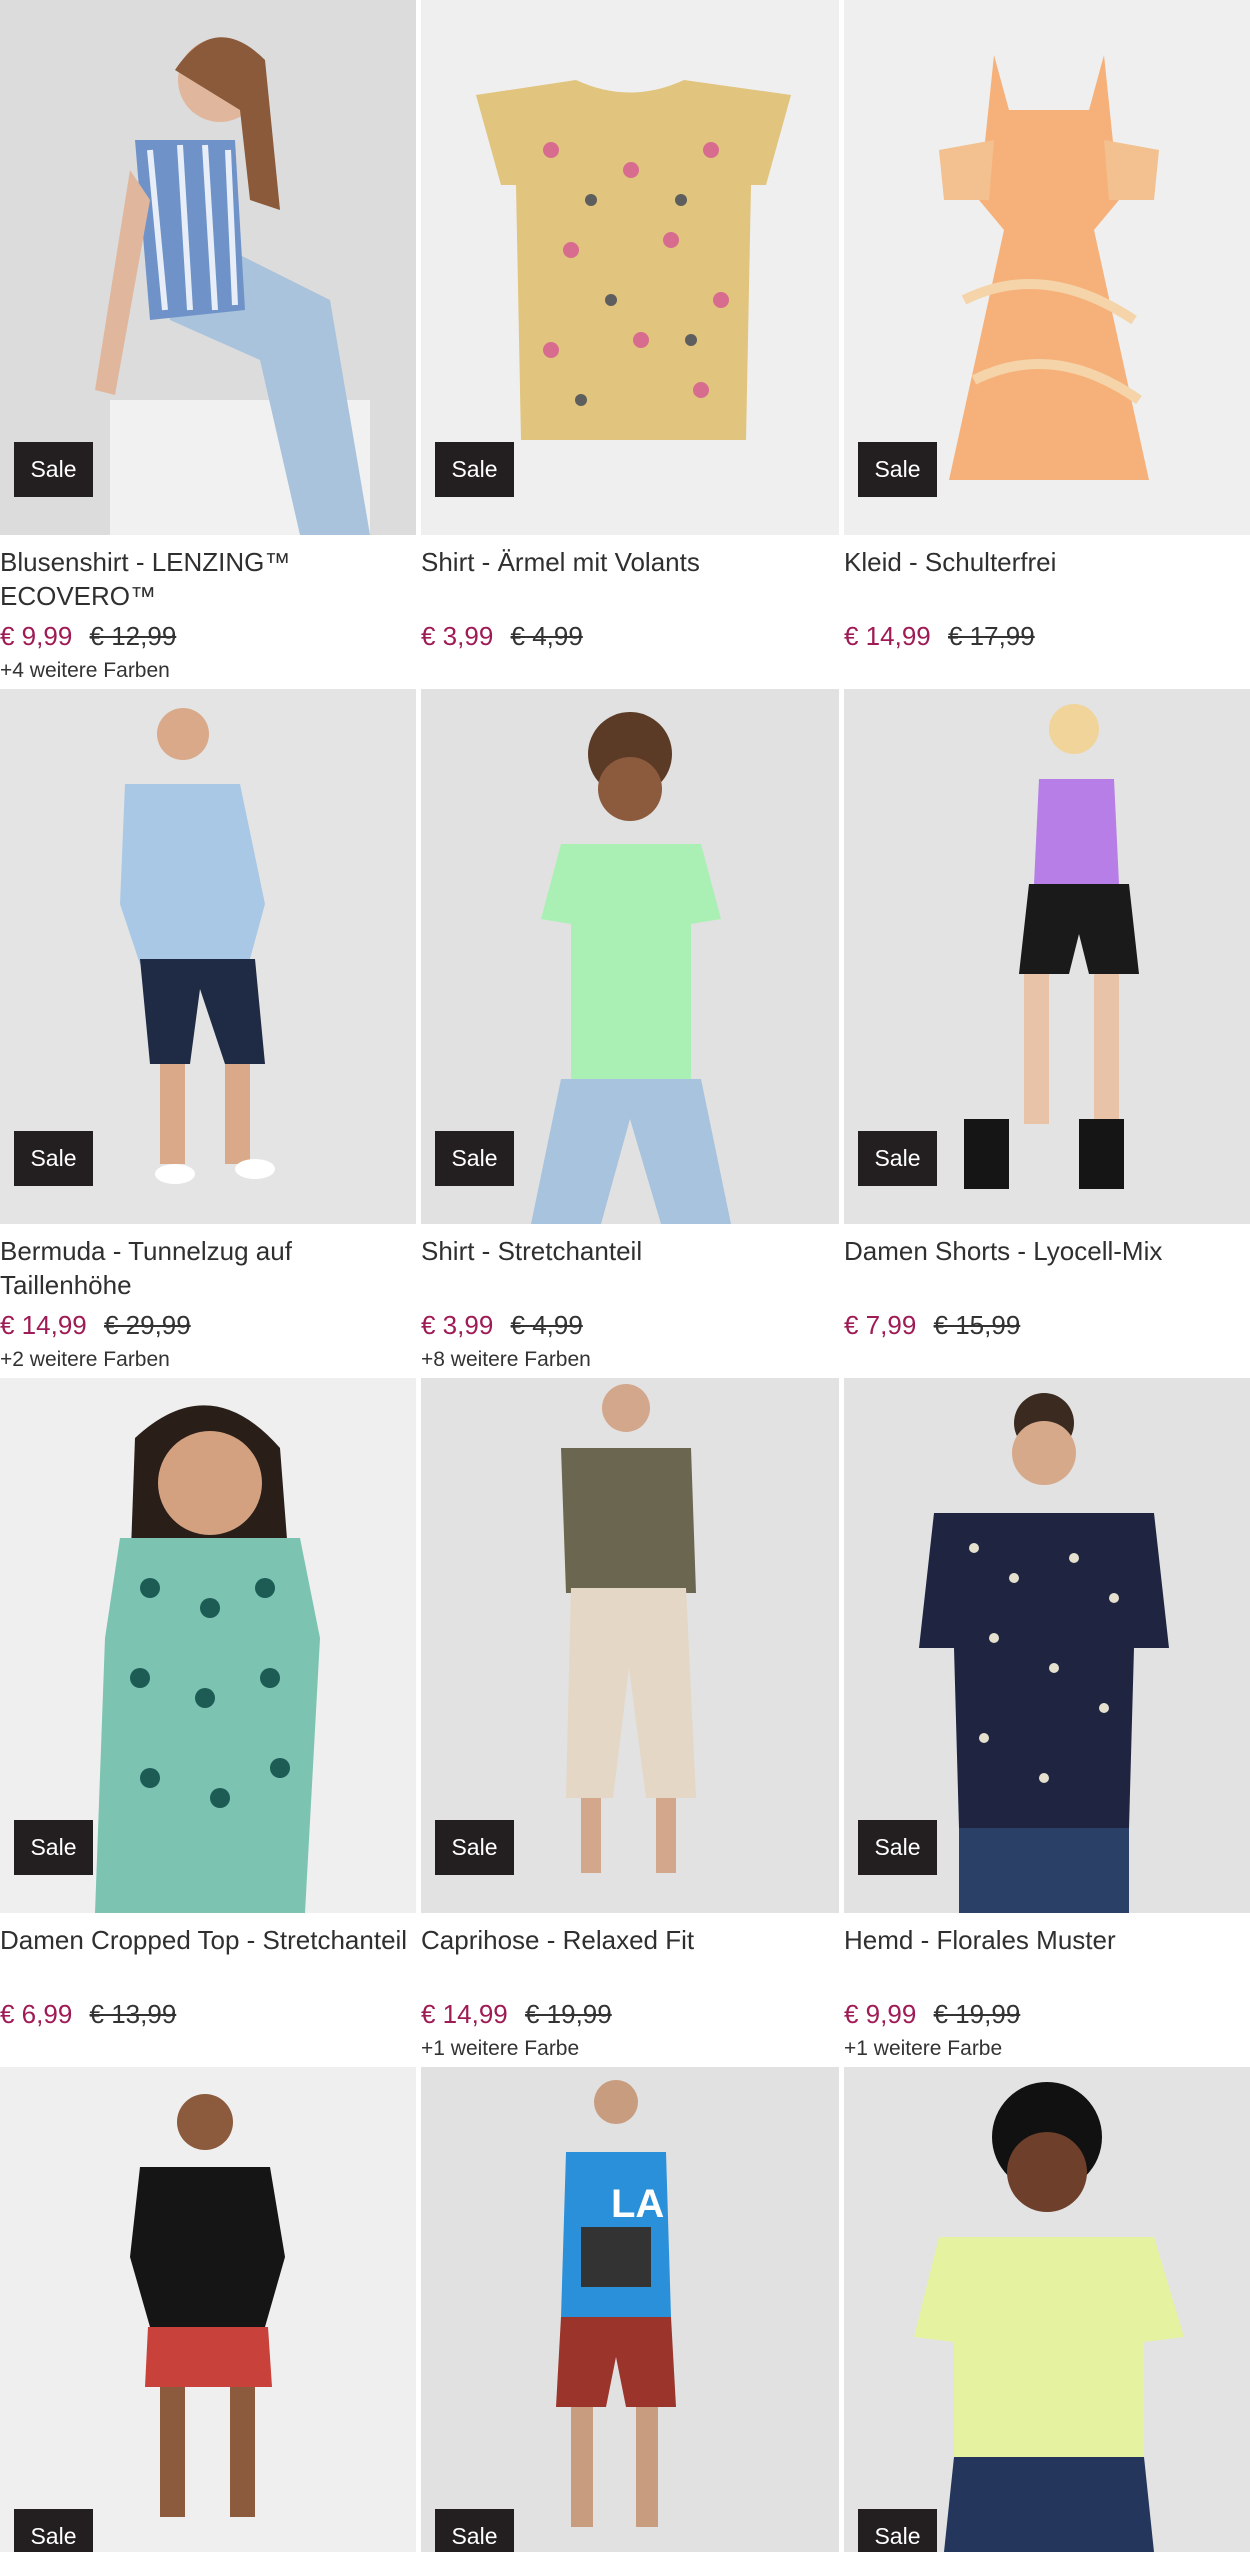 This screenshot has width=1250, height=2552. Describe the element at coordinates (147, 1325) in the screenshot. I see `original-price: € 29,99` at that location.